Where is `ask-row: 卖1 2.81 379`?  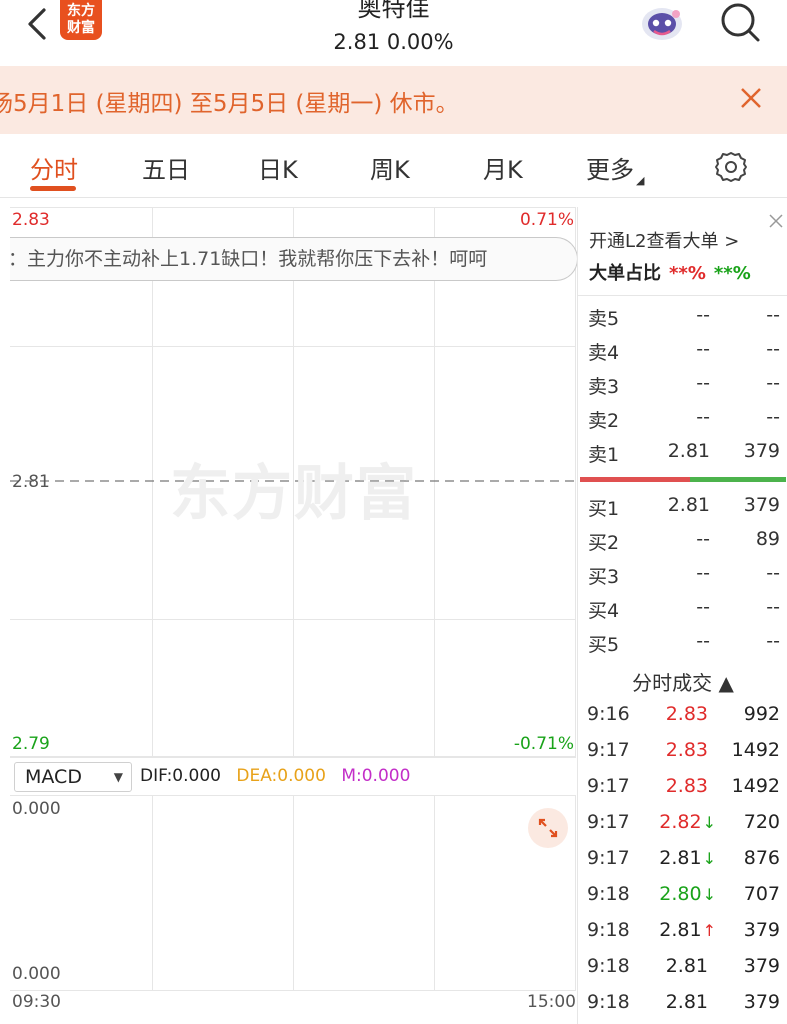
ask-row: 卖1 2.81 379 is located at coordinates (682, 456).